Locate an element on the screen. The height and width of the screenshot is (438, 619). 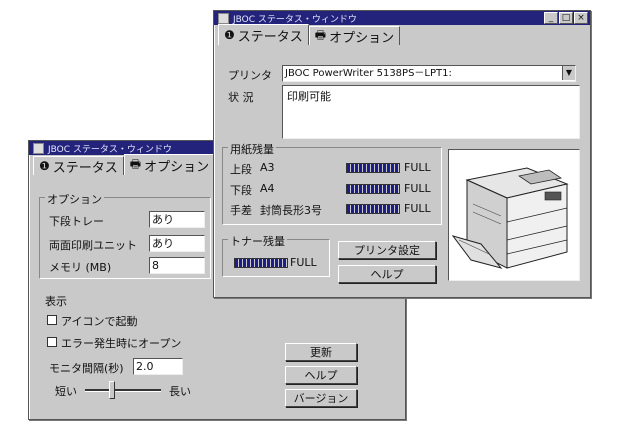
window-controls: _ □ × is located at coordinates (566, 18).